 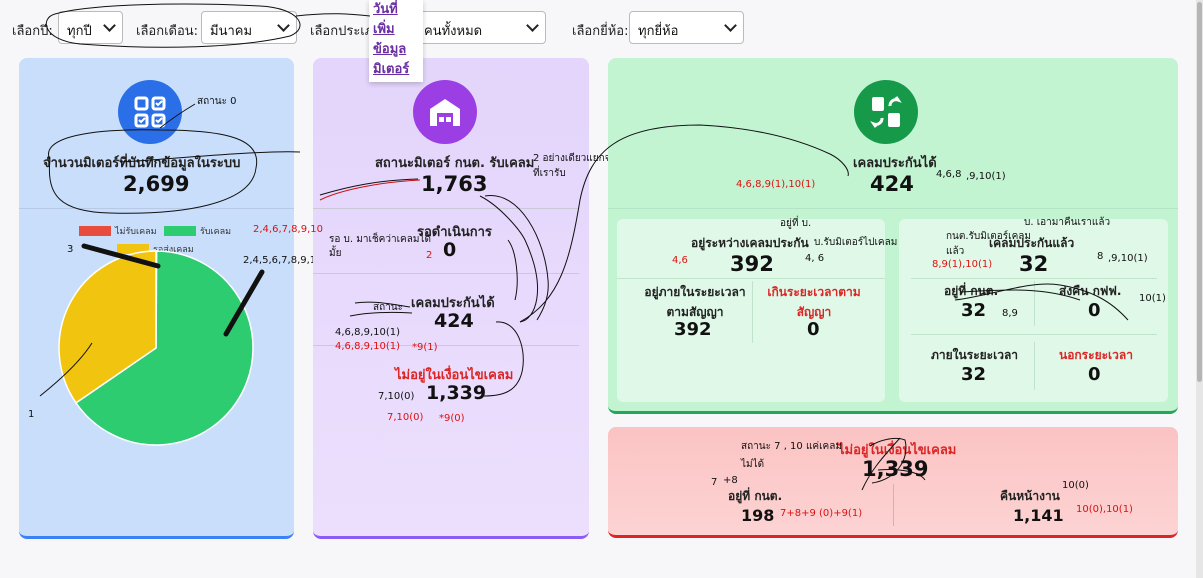 I want to click on note: 8,9, so click(x=1010, y=313).